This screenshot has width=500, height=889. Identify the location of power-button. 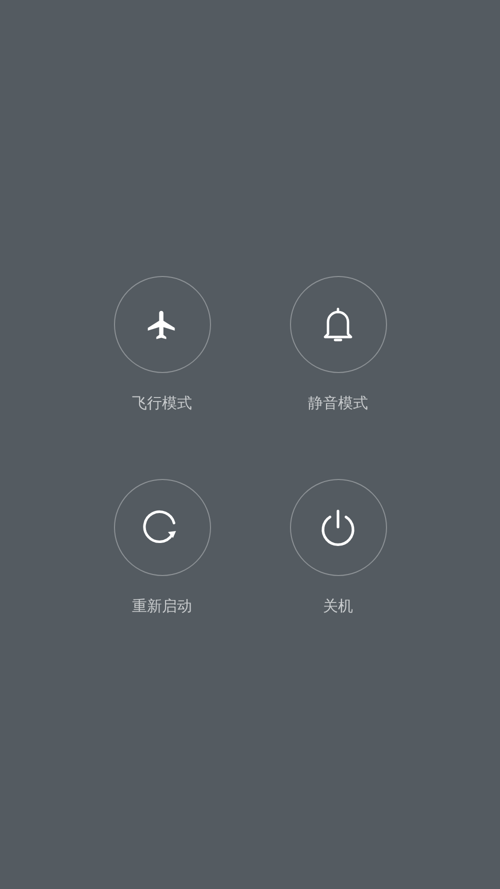
(338, 527).